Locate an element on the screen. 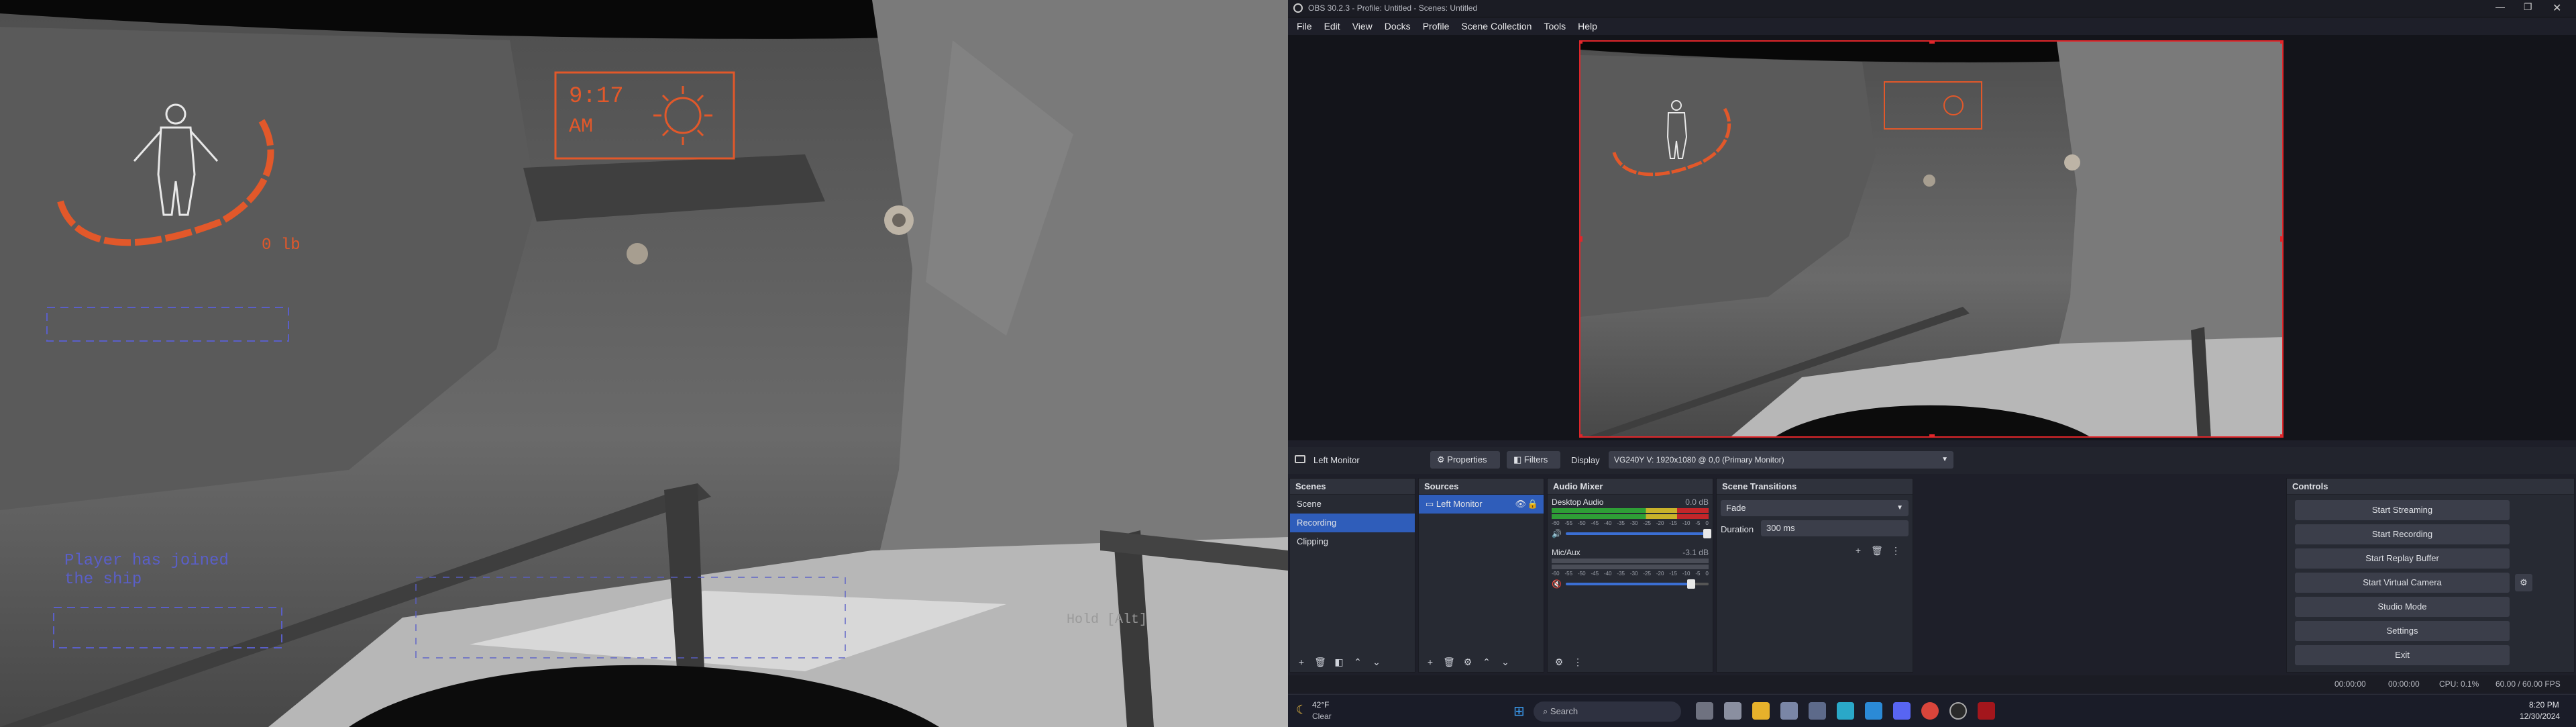 Image resolution: width=2576 pixels, height=727 pixels. menu-help: Help is located at coordinates (1587, 27).